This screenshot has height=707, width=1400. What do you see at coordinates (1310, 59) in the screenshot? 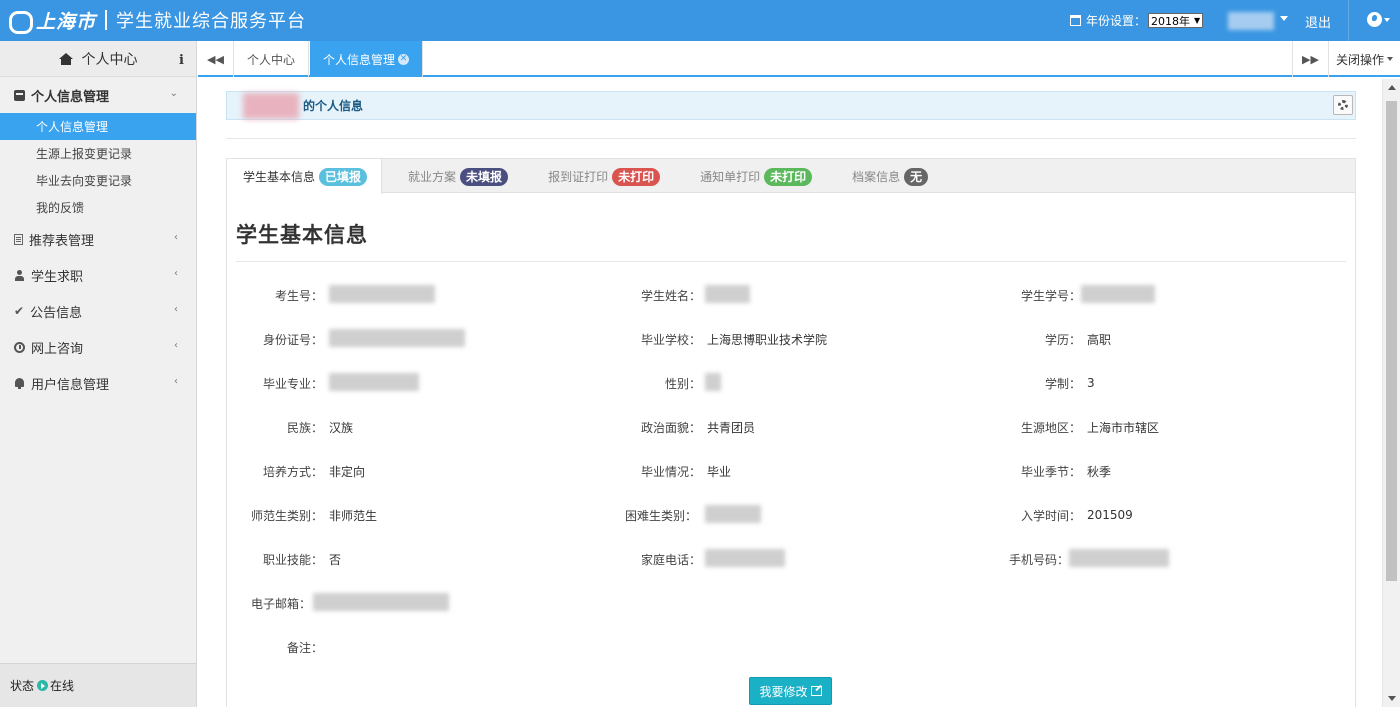
I see `tab-scroll-right-button: ▶▶` at bounding box center [1310, 59].